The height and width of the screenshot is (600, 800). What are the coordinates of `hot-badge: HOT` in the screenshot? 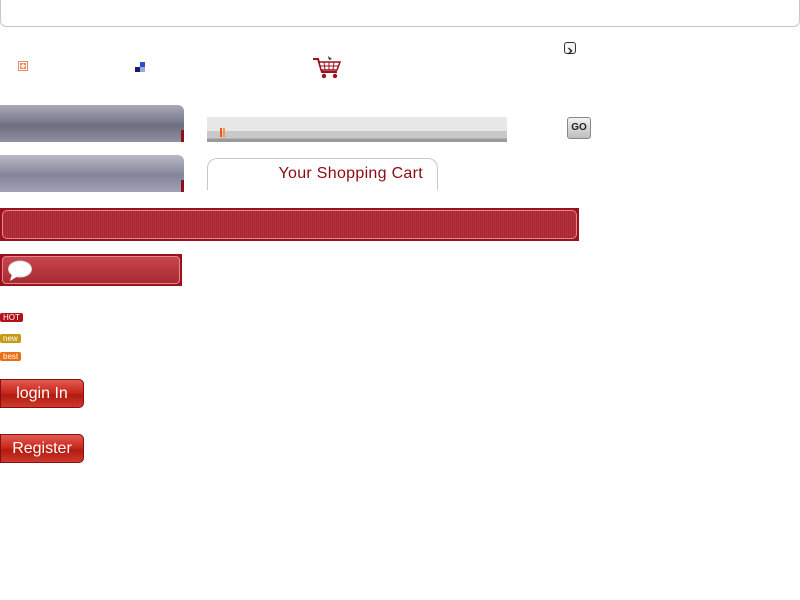 It's located at (11, 317).